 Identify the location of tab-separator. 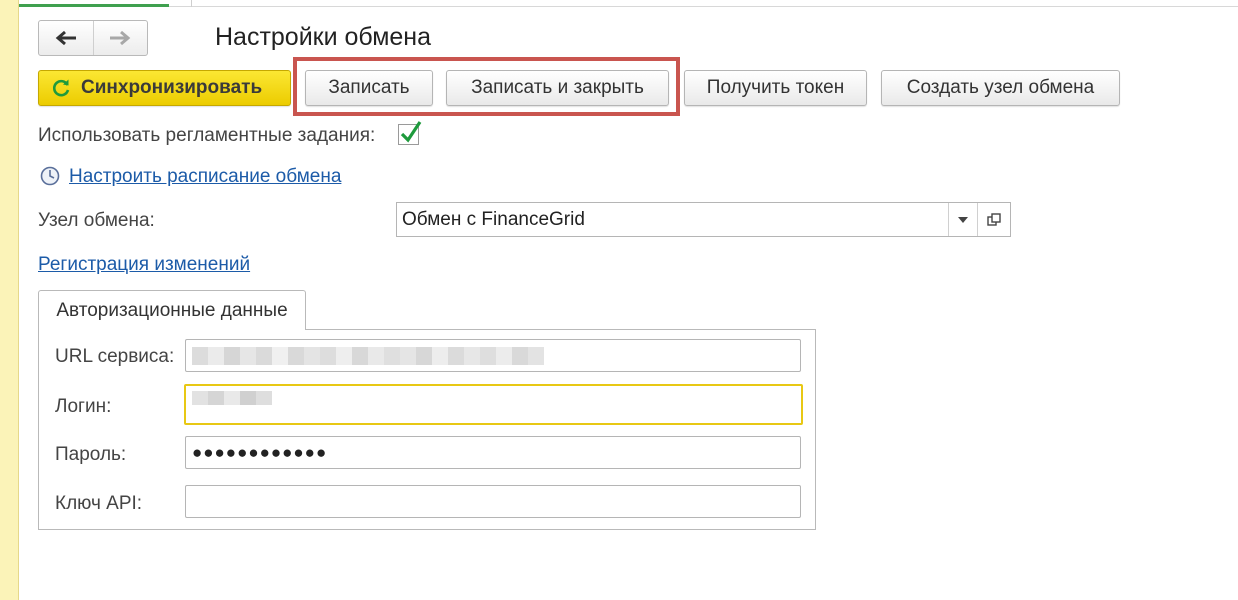
(191, 3).